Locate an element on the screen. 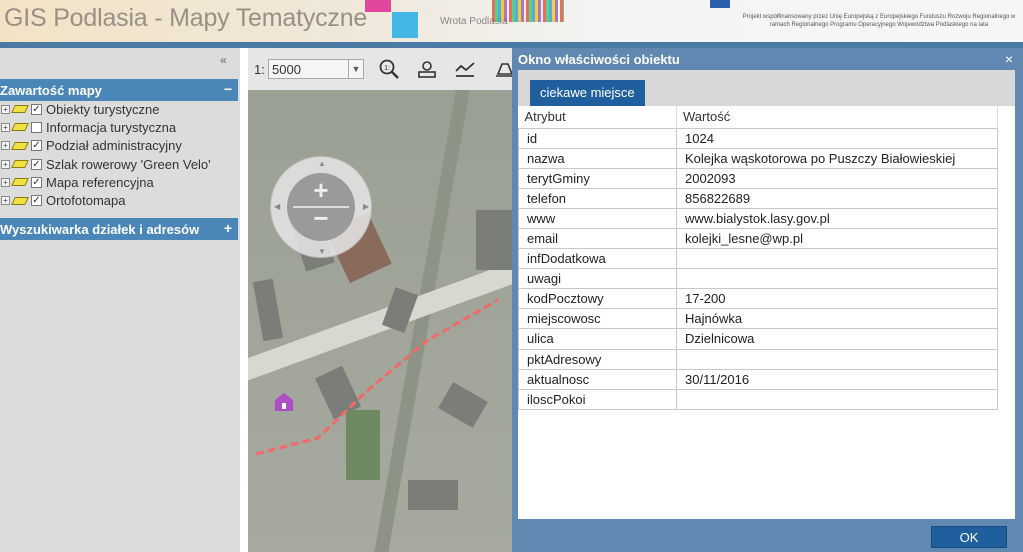 Image resolution: width=1023 pixels, height=552 pixels. ok-button: OK is located at coordinates (969, 537).